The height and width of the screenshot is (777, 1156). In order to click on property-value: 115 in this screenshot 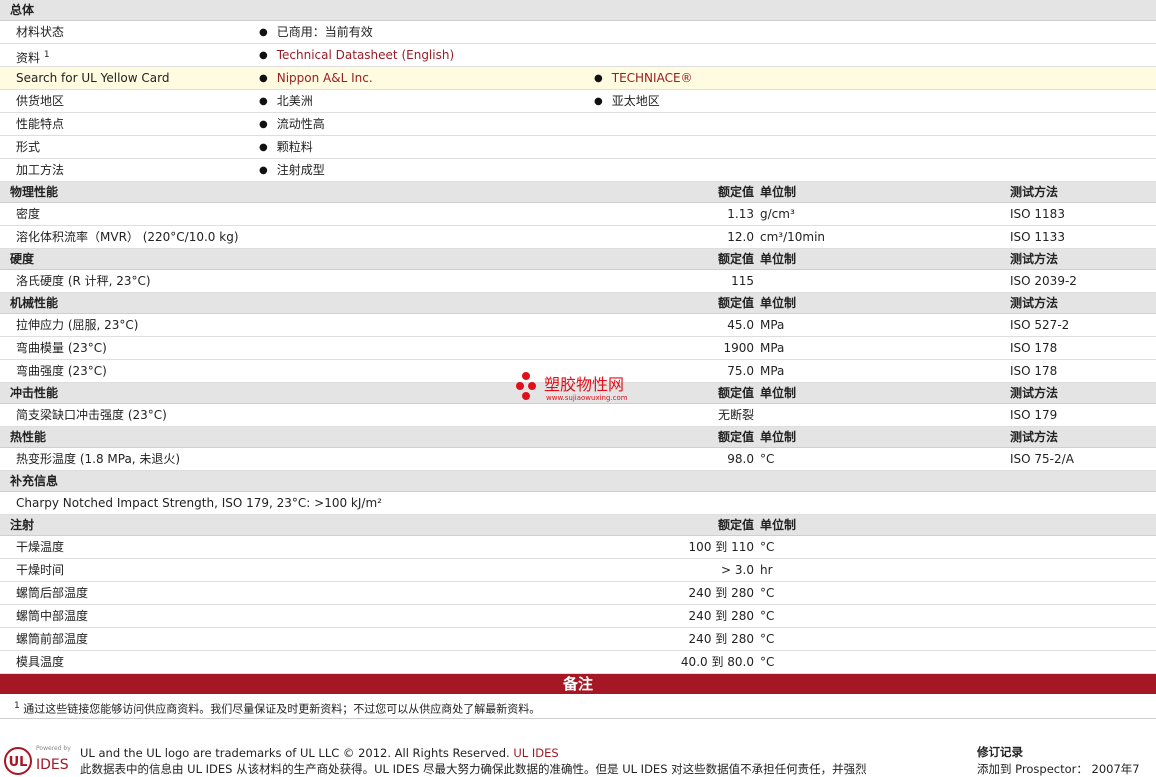, I will do `click(742, 281)`.